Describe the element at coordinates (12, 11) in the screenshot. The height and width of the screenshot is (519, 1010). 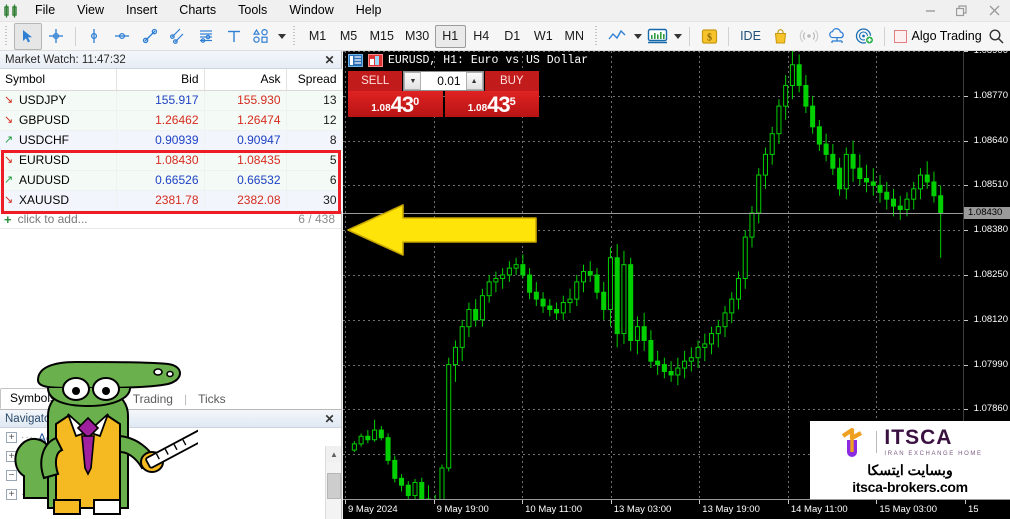
I see `metatrader-logo-icon` at that location.